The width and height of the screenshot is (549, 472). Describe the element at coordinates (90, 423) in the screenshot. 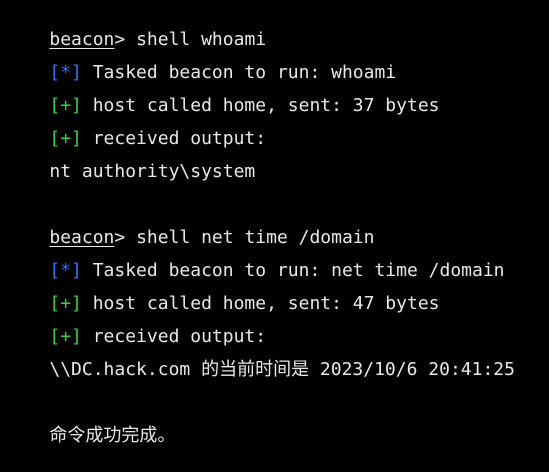

I see `completion-line: 命令成功完成。` at that location.